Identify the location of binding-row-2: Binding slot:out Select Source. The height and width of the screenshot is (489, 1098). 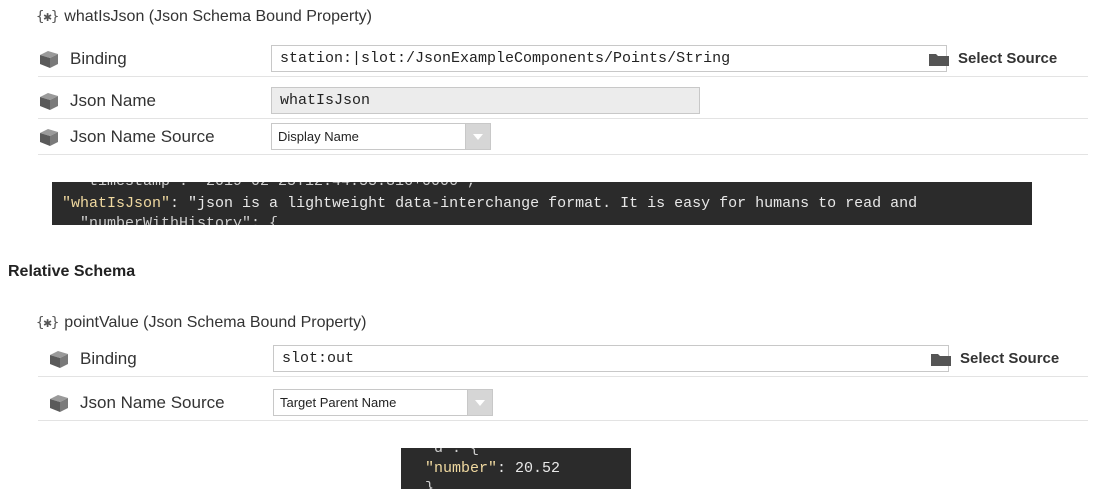
(563, 359).